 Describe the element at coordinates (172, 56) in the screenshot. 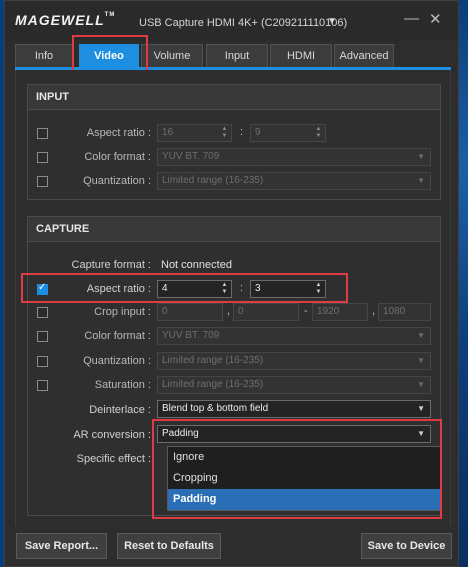

I see `tab-volume: Volume` at that location.